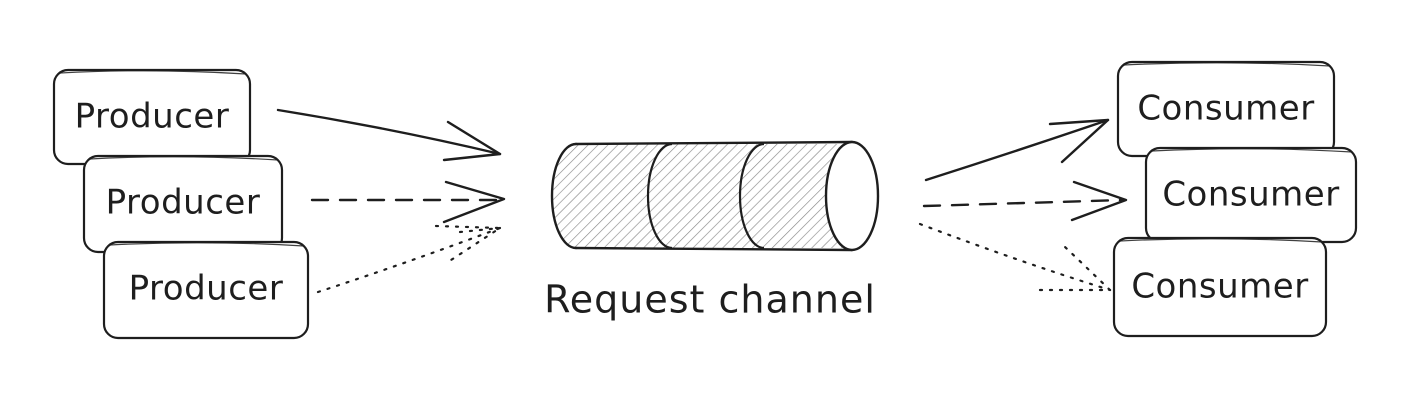 This screenshot has height=414, width=1408. I want to click on producer-label-2: Producer, so click(183, 203).